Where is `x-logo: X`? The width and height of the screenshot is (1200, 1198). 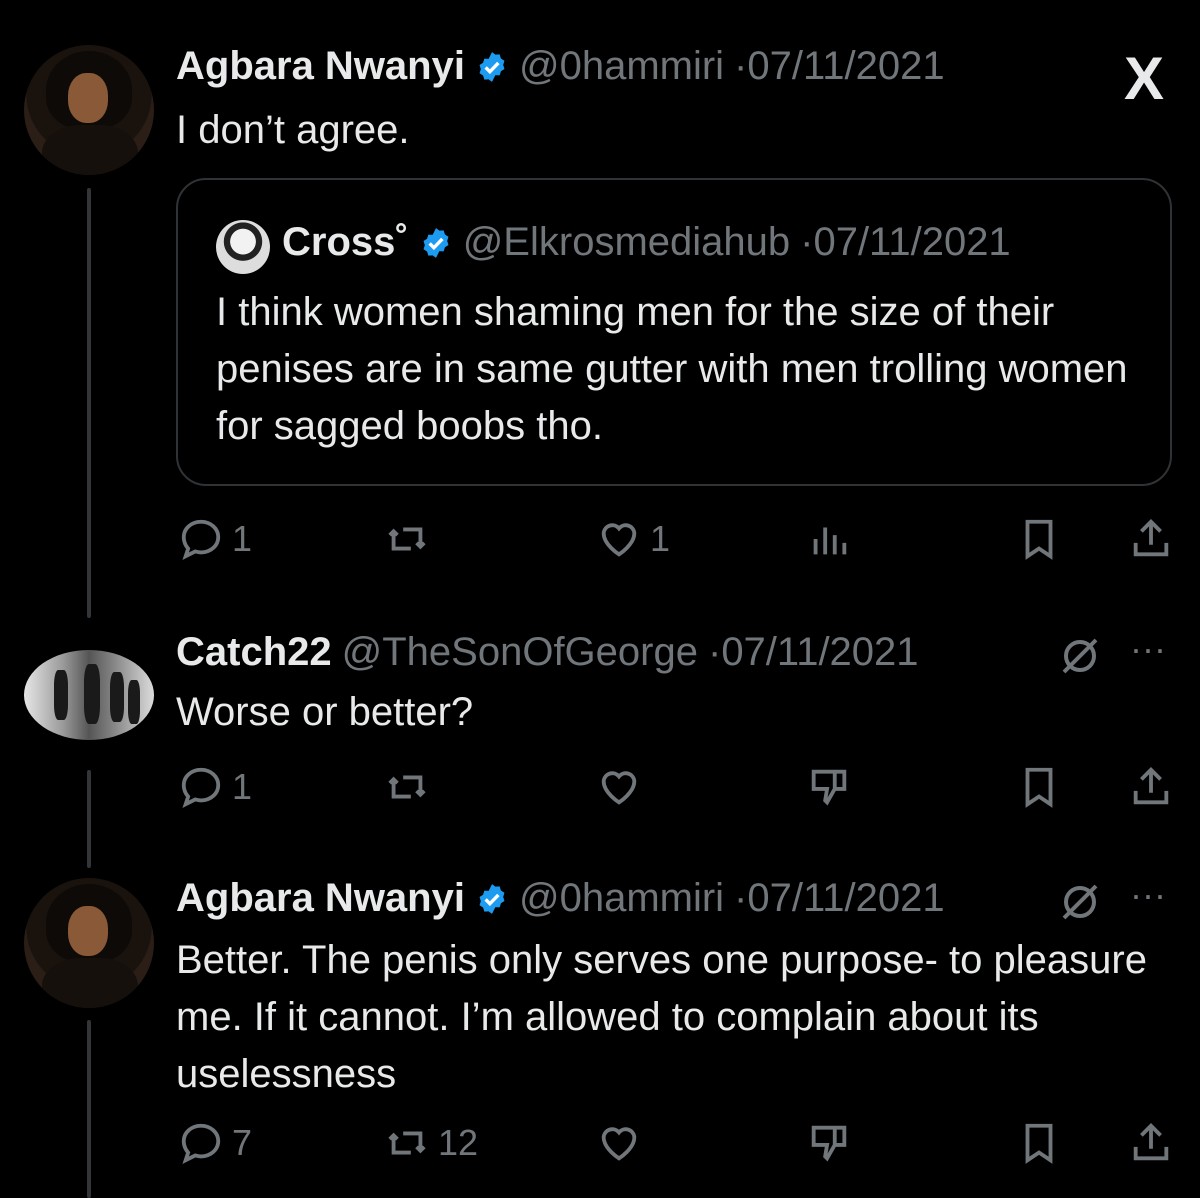
x-logo: X is located at coordinates (1144, 78).